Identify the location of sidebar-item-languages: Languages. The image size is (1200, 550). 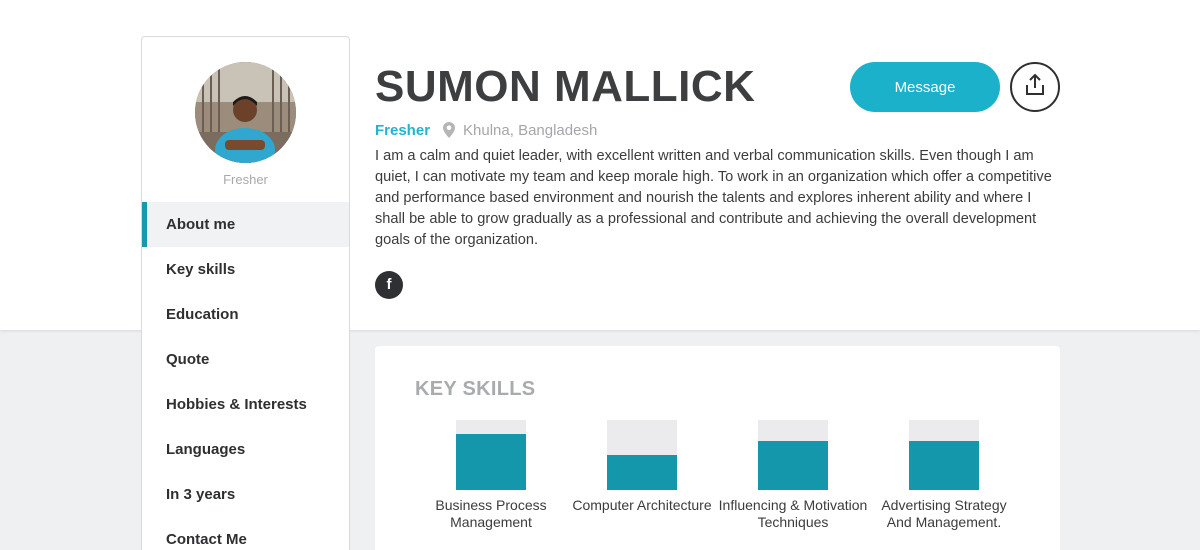
(245, 449).